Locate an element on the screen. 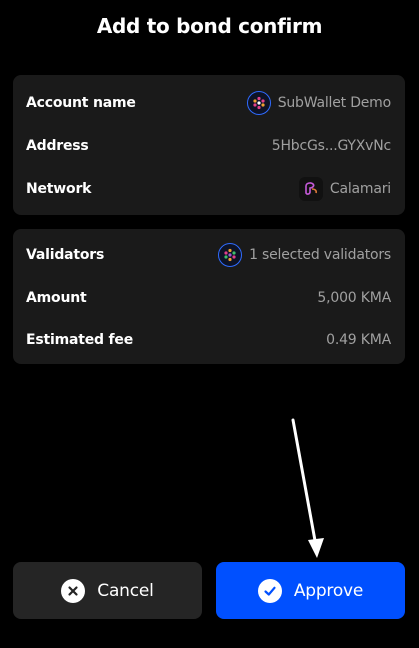  validators-label: Validators is located at coordinates (65, 255).